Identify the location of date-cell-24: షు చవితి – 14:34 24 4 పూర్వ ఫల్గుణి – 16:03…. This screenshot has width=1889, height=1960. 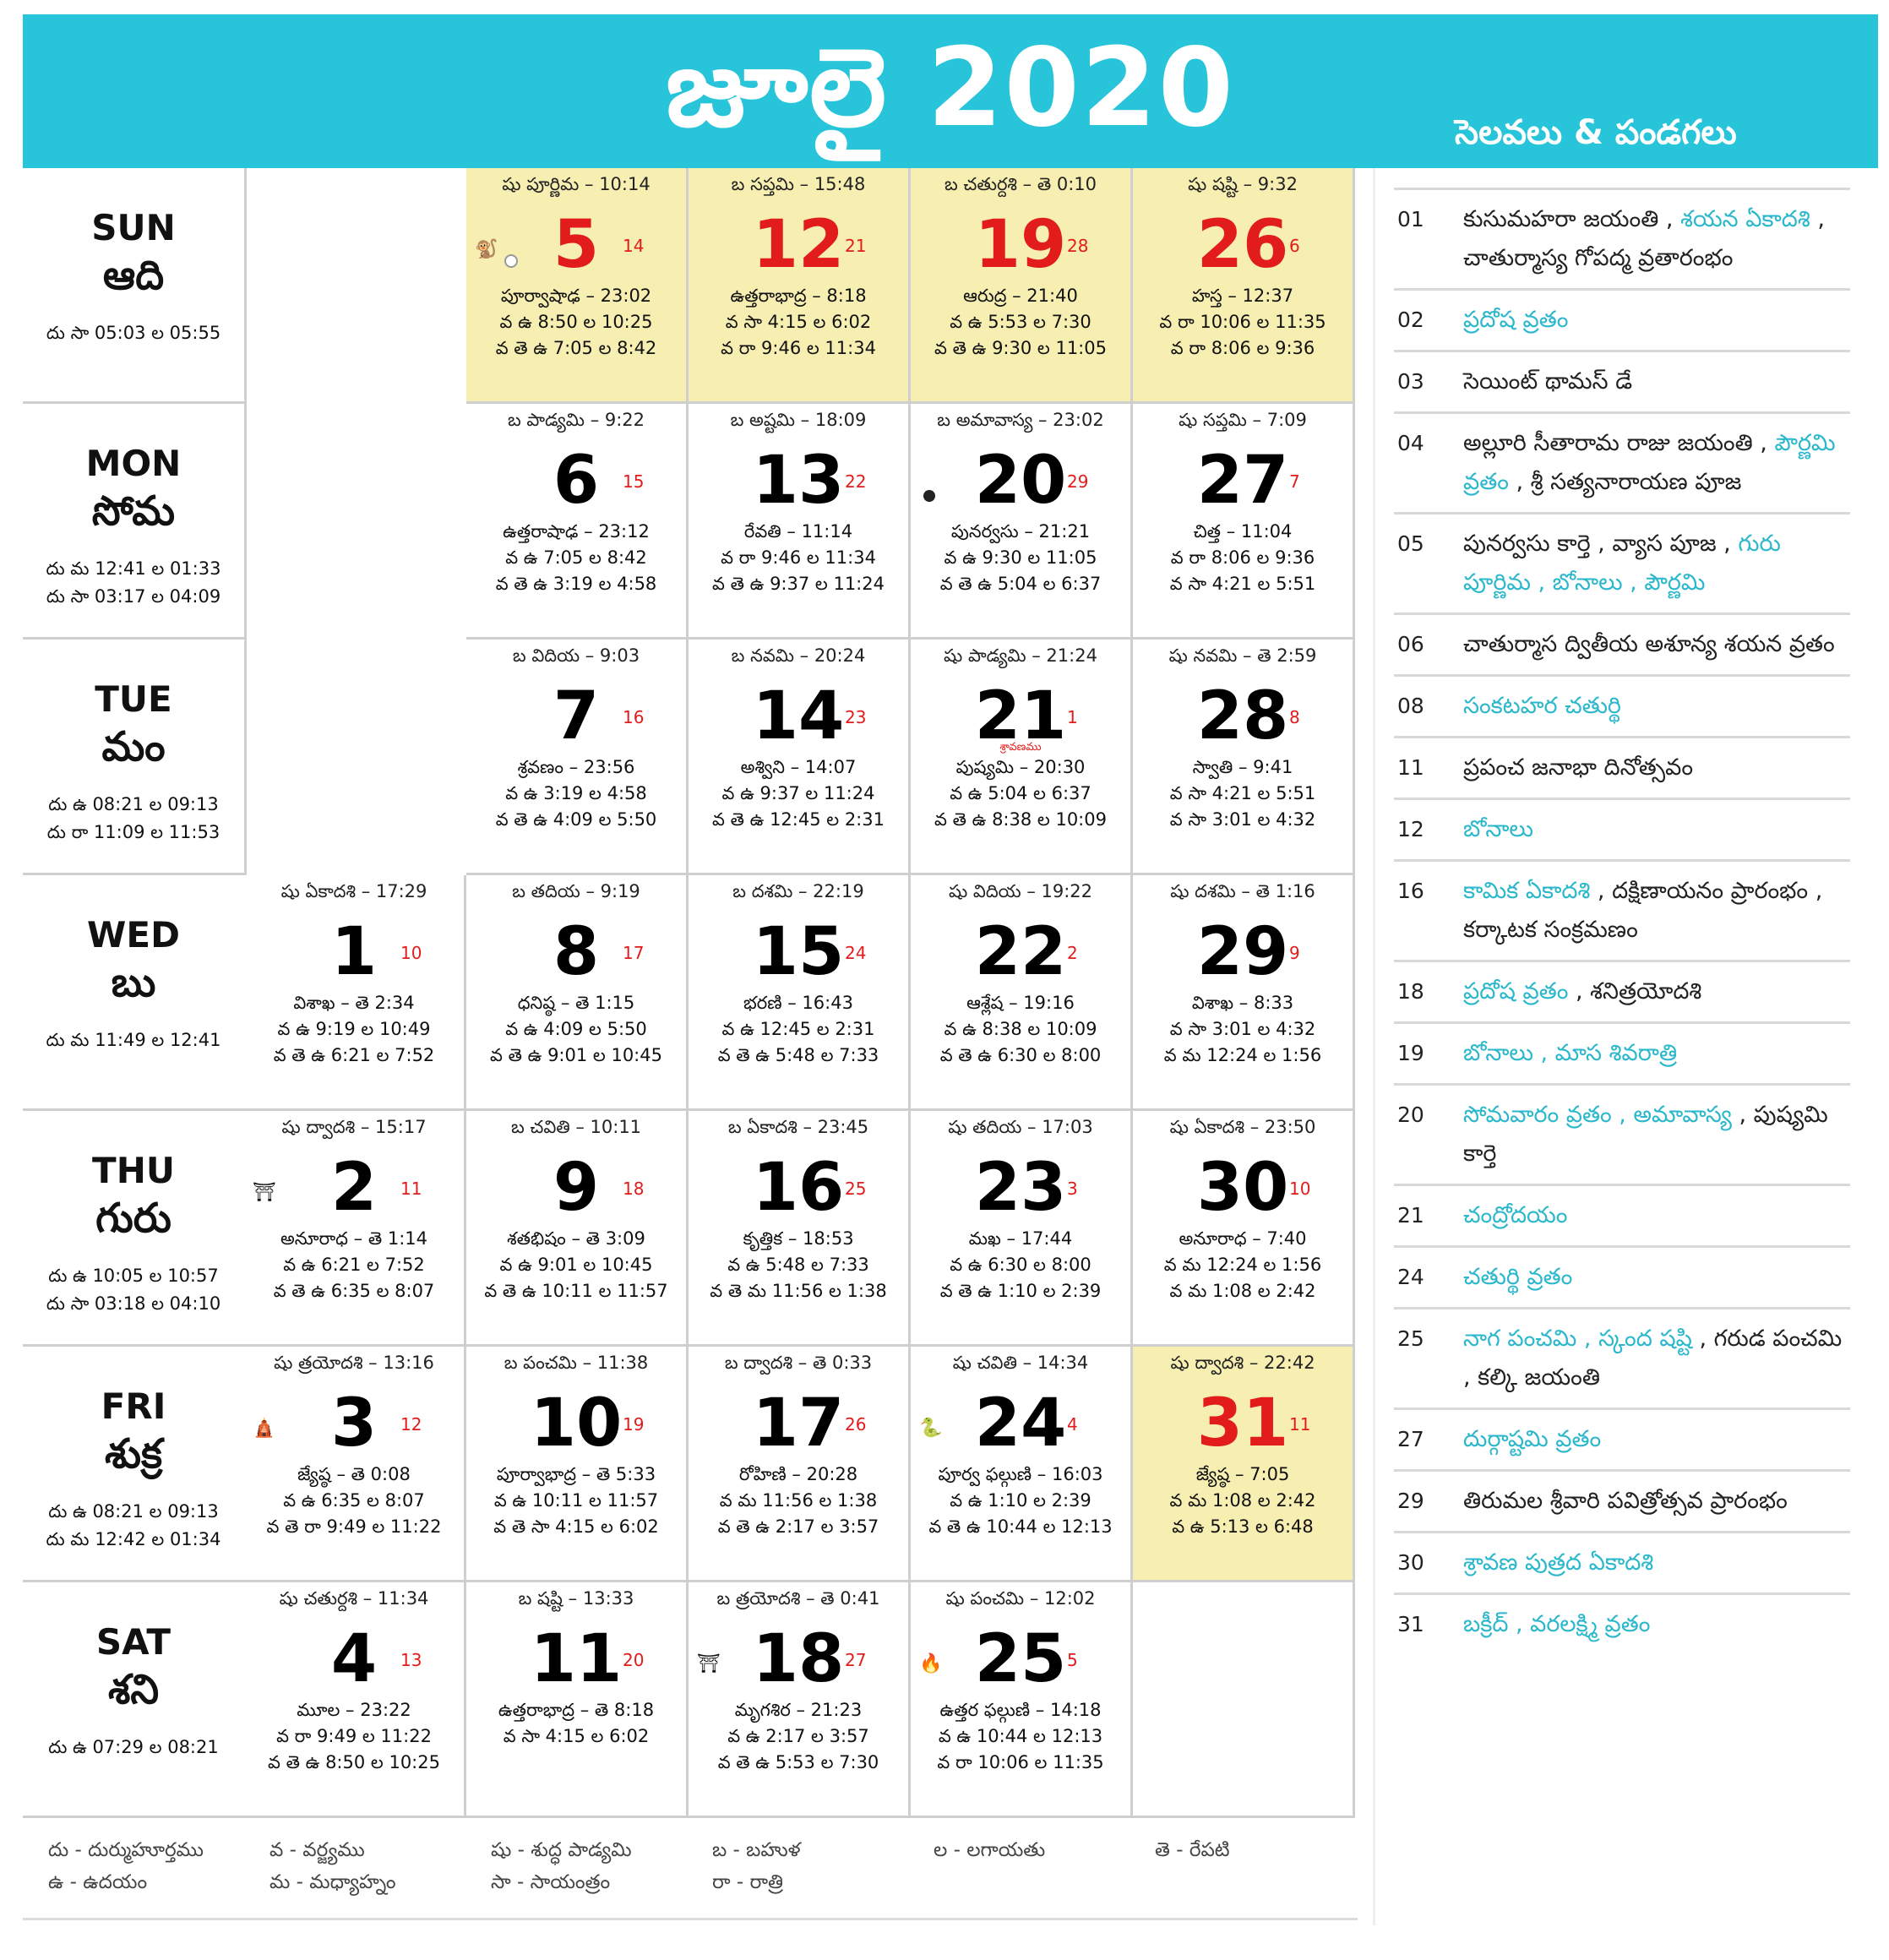
(1022, 1464).